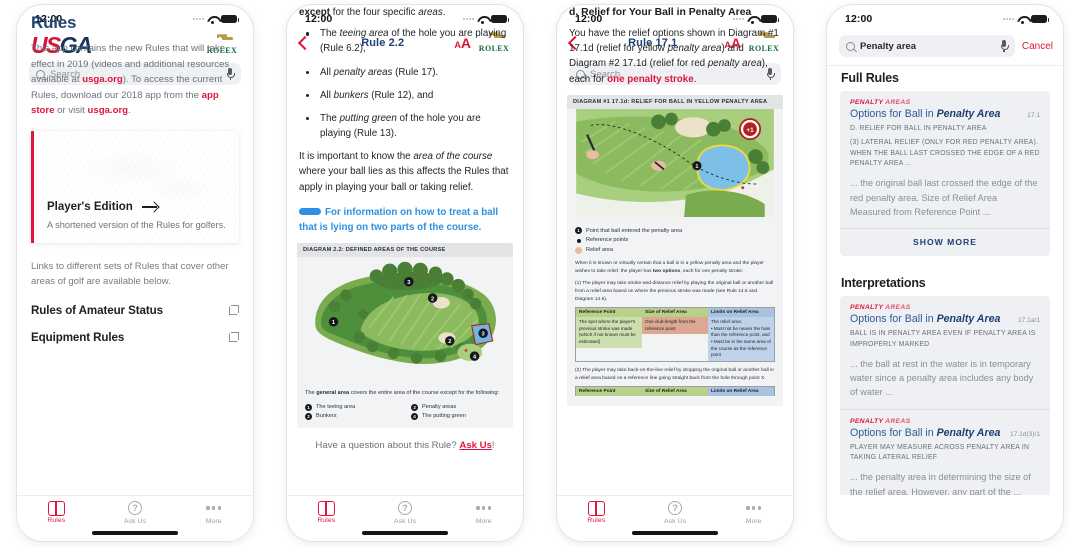  What do you see at coordinates (405, 250) in the screenshot?
I see `diagram-title: DIAGRAM 2.2: DEFINED AREAS OF THE COURSE` at bounding box center [405, 250].